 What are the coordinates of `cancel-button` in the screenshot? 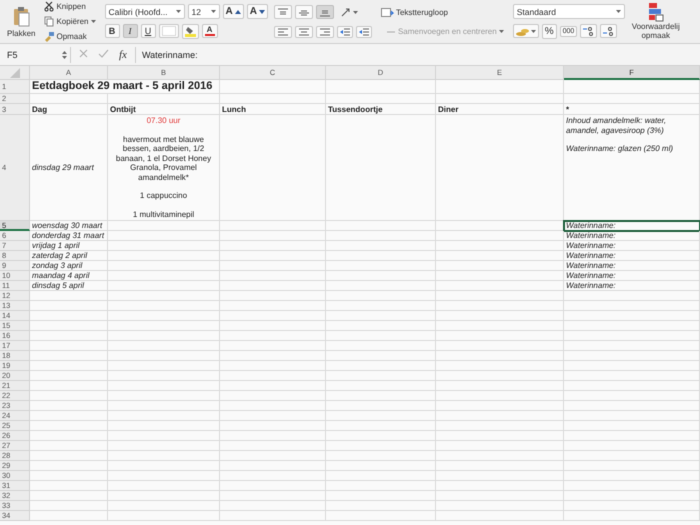 It's located at (83, 54).